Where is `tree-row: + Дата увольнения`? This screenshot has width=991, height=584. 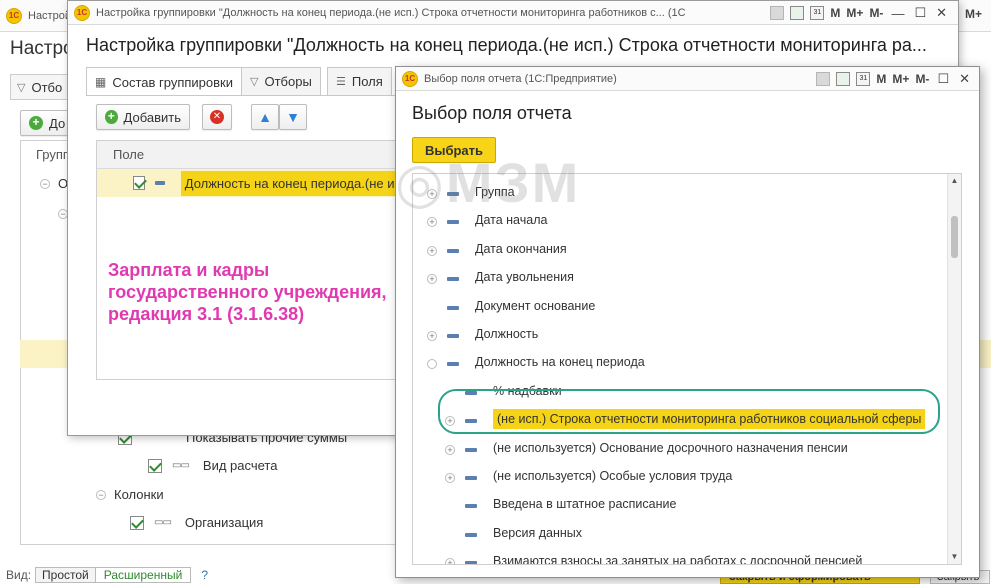
tree-row: + Дата увольнения is located at coordinates (680, 279).